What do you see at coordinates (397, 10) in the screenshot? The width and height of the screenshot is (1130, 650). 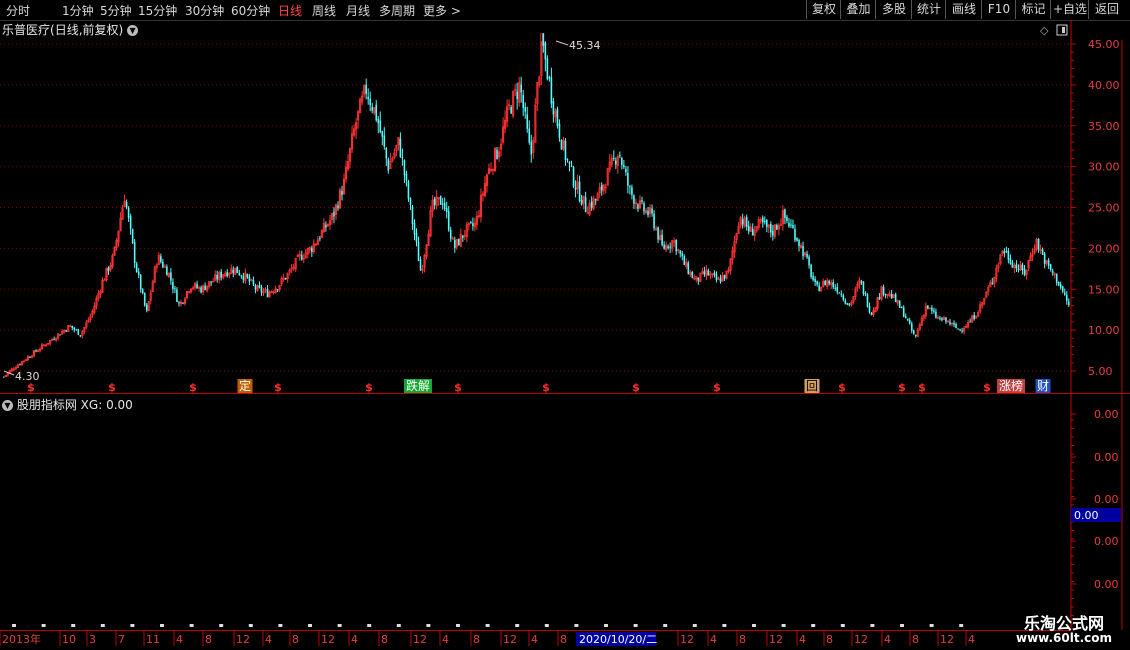 I see `period-tab-multi: 多周期` at bounding box center [397, 10].